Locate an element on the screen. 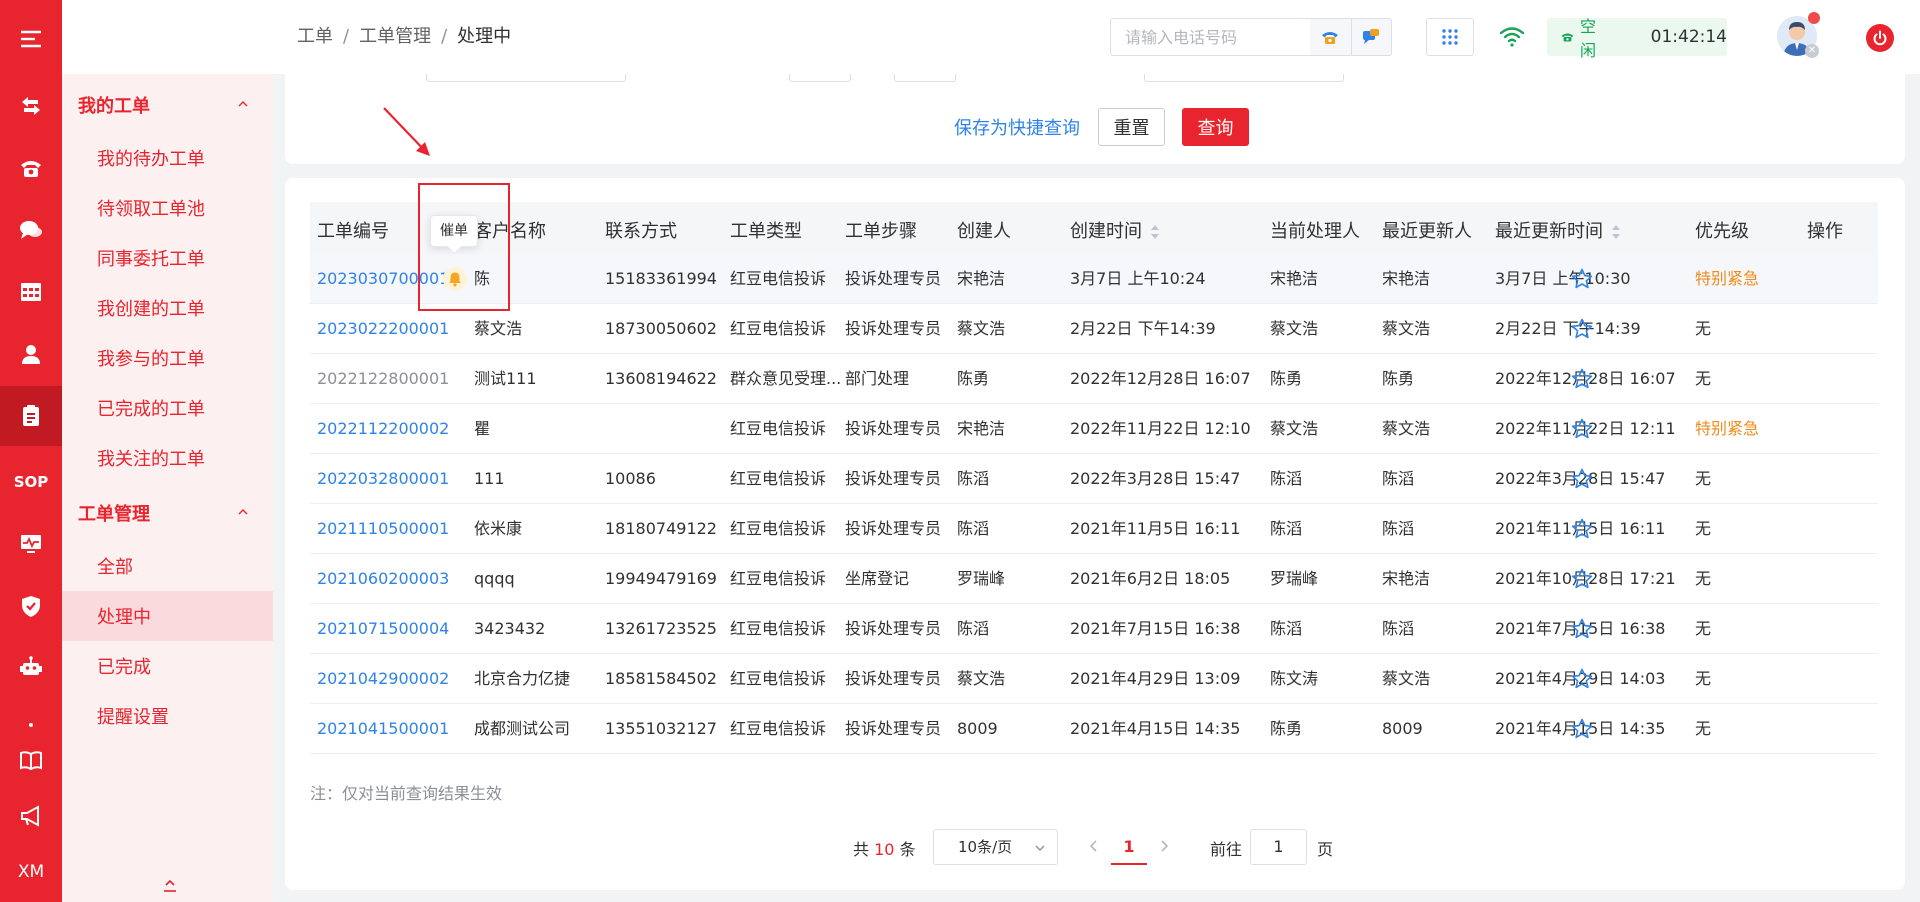 This screenshot has height=902, width=1920. book-icon is located at coordinates (31, 760).